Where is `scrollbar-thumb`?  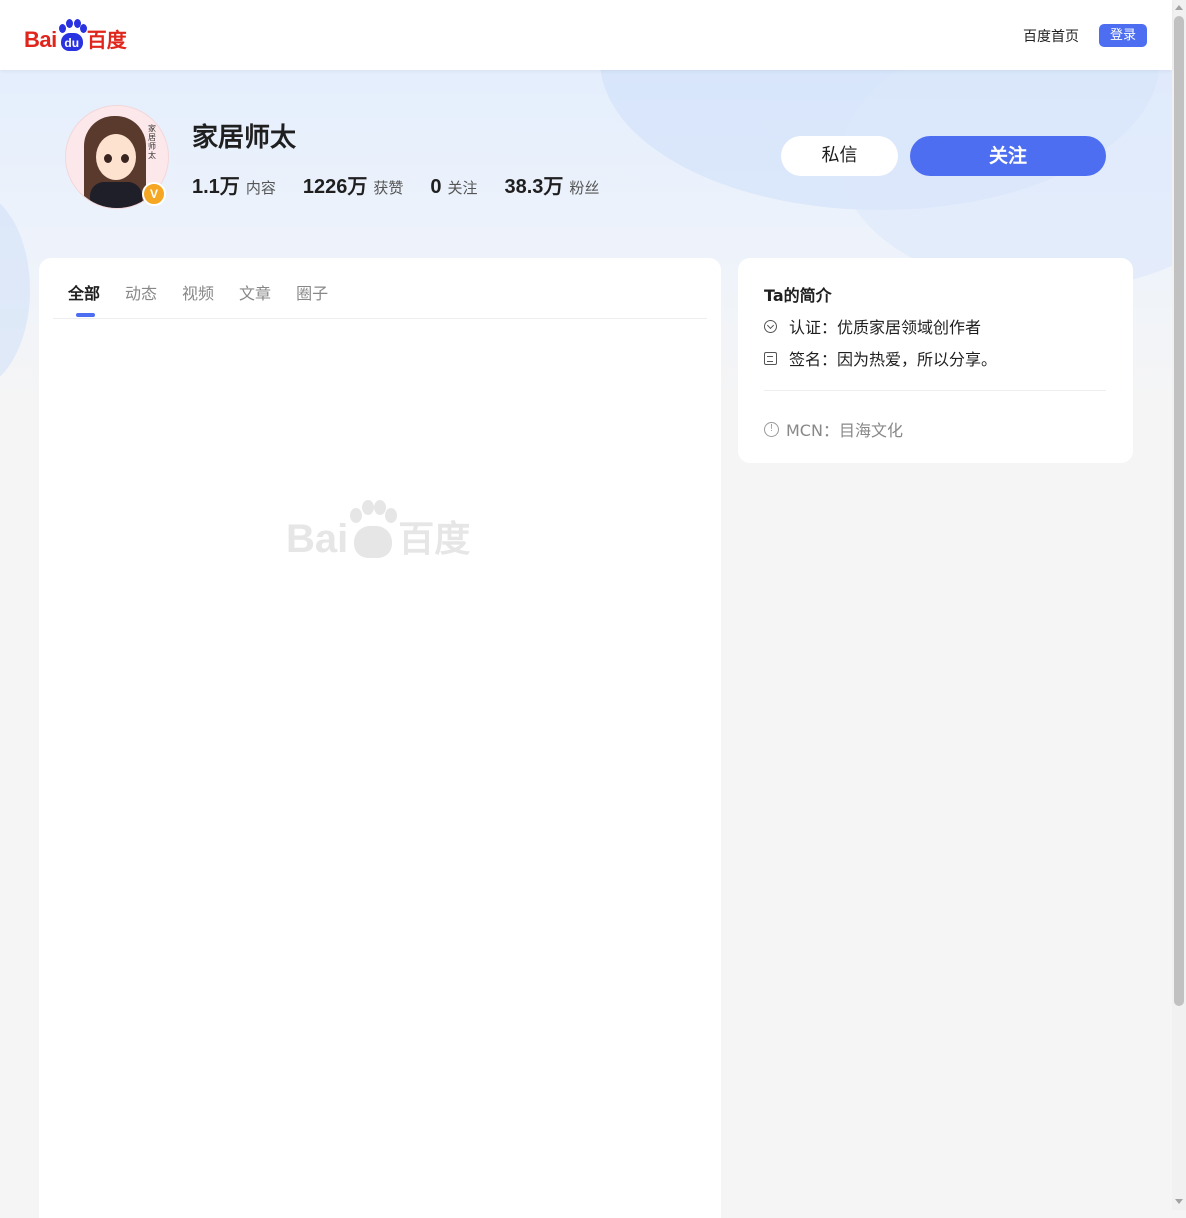 scrollbar-thumb is located at coordinates (1179, 511).